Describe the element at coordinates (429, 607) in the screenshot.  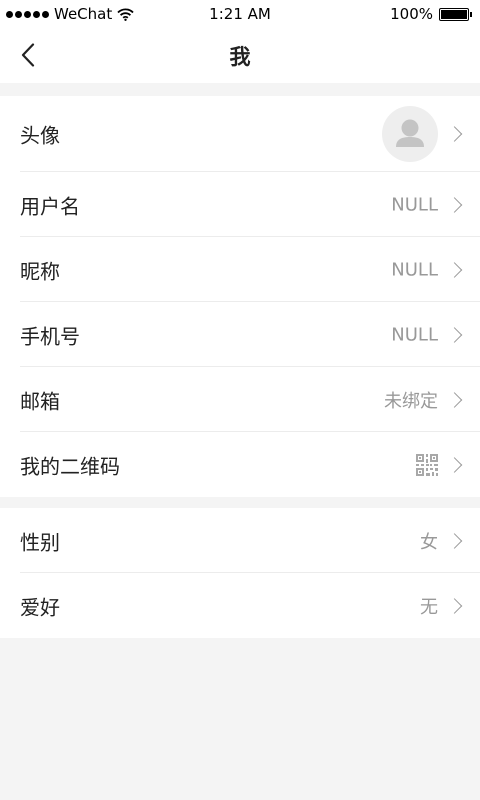
I see `hobby-value: 无` at that location.